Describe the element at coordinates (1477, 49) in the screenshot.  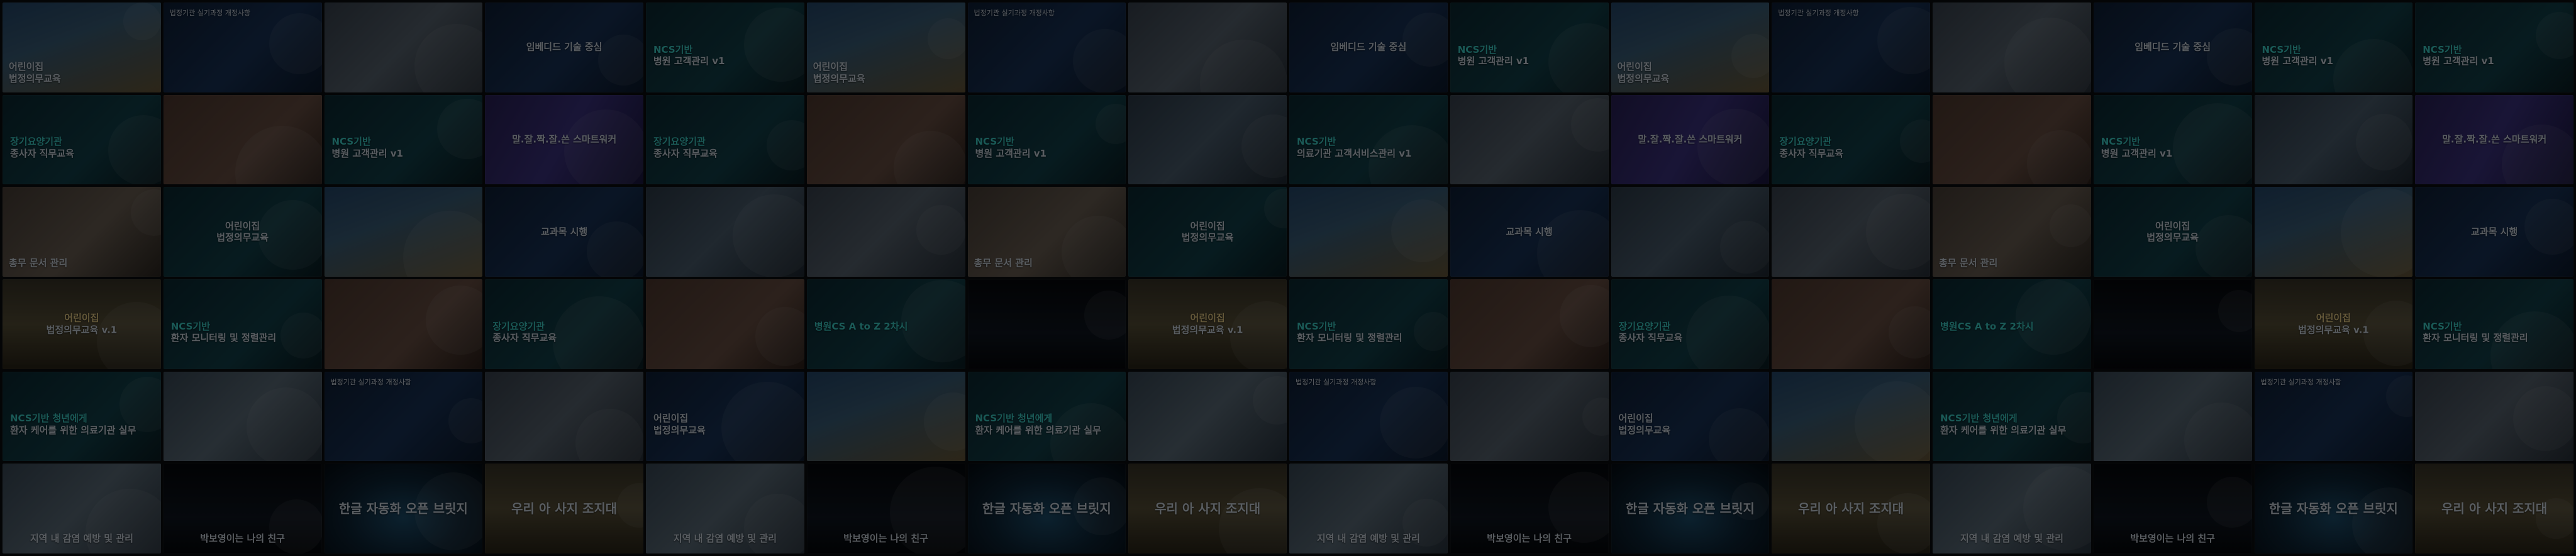
I see `thumbnail-title-line: NCS기반` at that location.